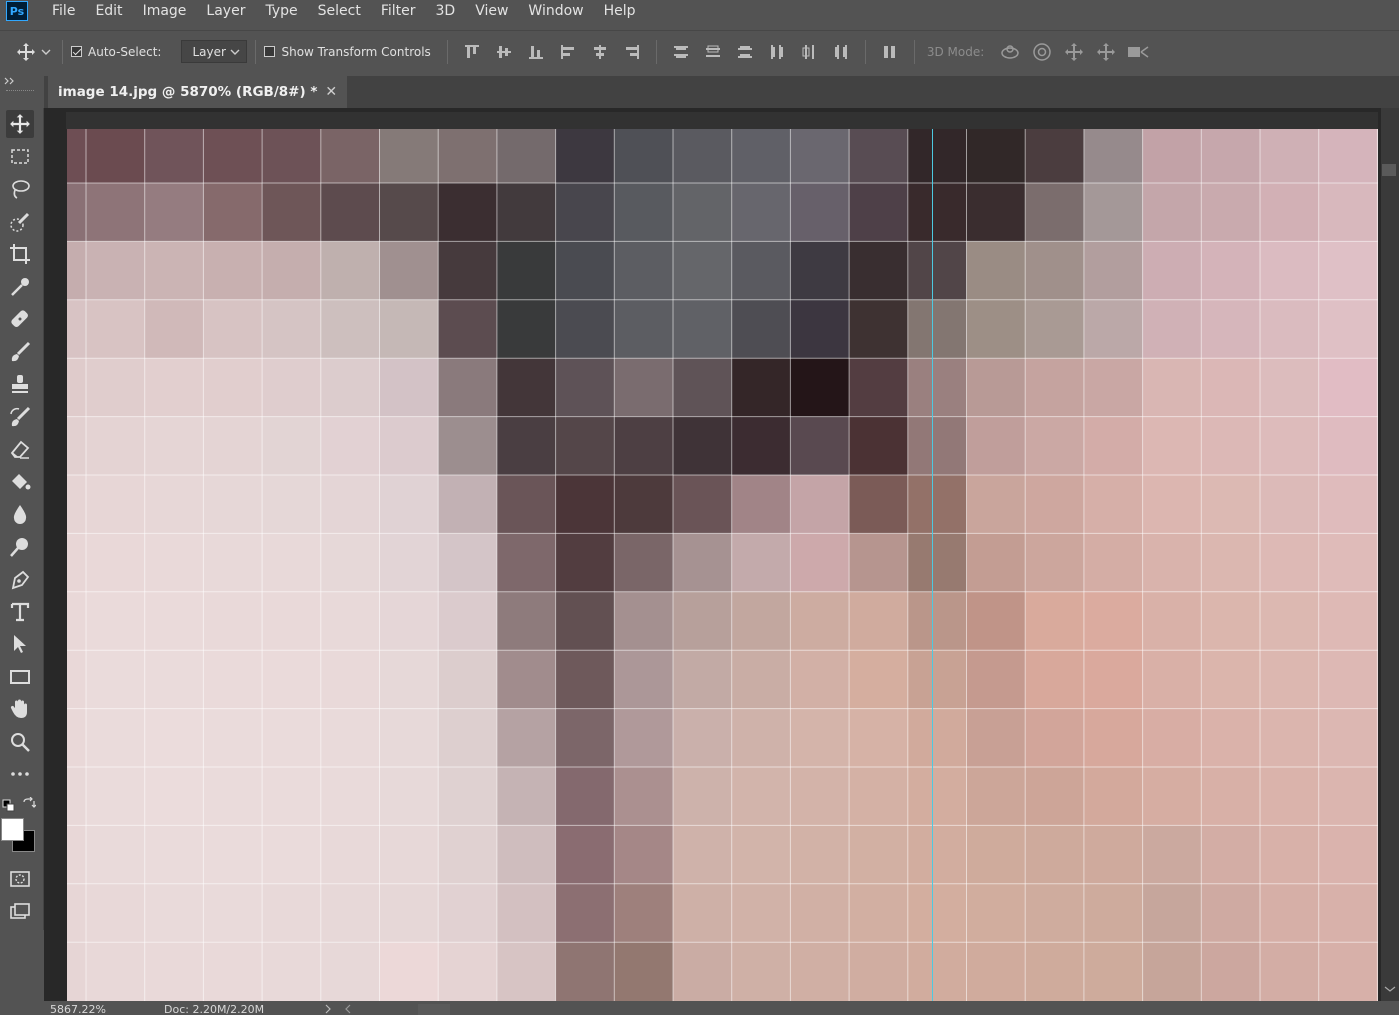 The image size is (1399, 1015). I want to click on menu-layer: Layer, so click(225, 11).